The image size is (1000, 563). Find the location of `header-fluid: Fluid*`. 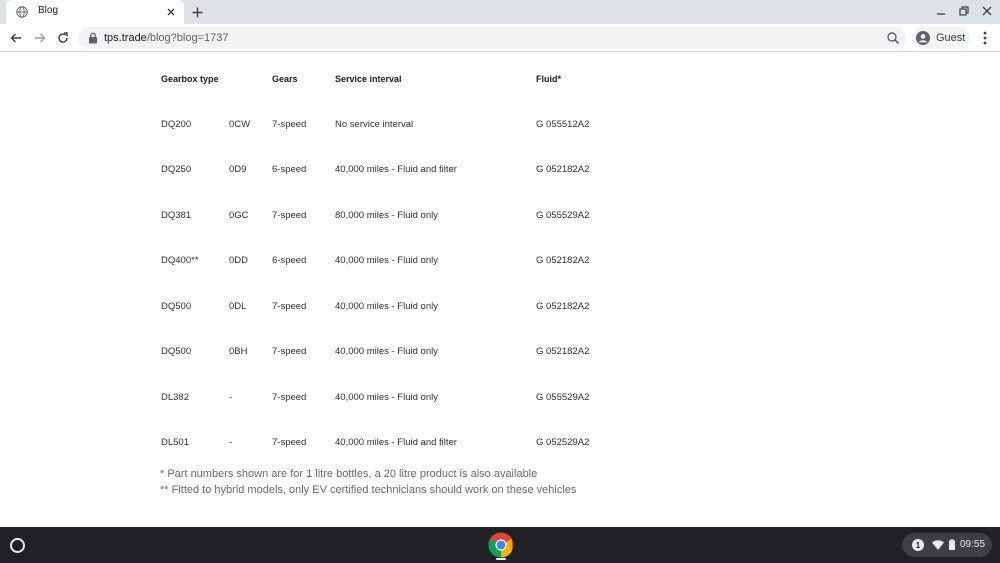

header-fluid: Fluid* is located at coordinates (548, 79).